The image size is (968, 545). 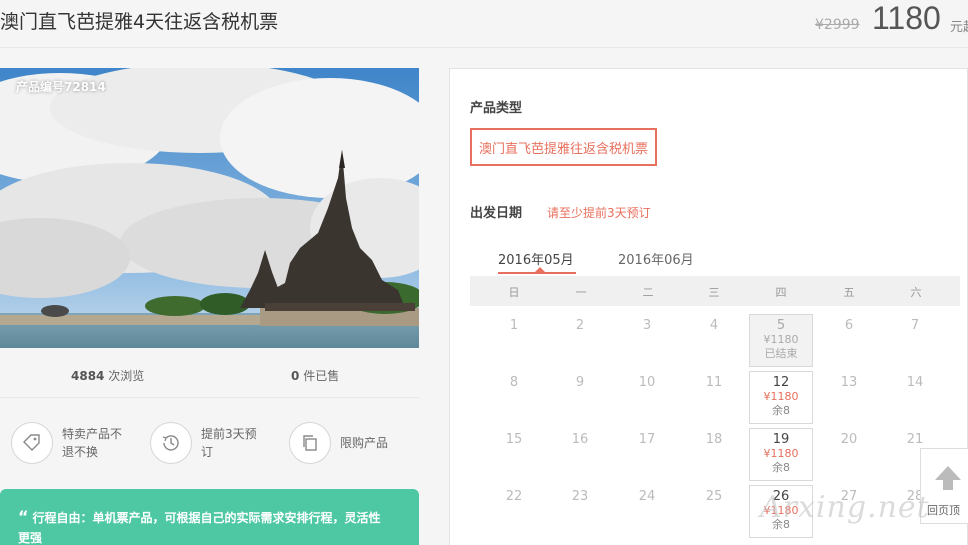 What do you see at coordinates (647, 382) in the screenshot?
I see `calendar-day: 10` at bounding box center [647, 382].